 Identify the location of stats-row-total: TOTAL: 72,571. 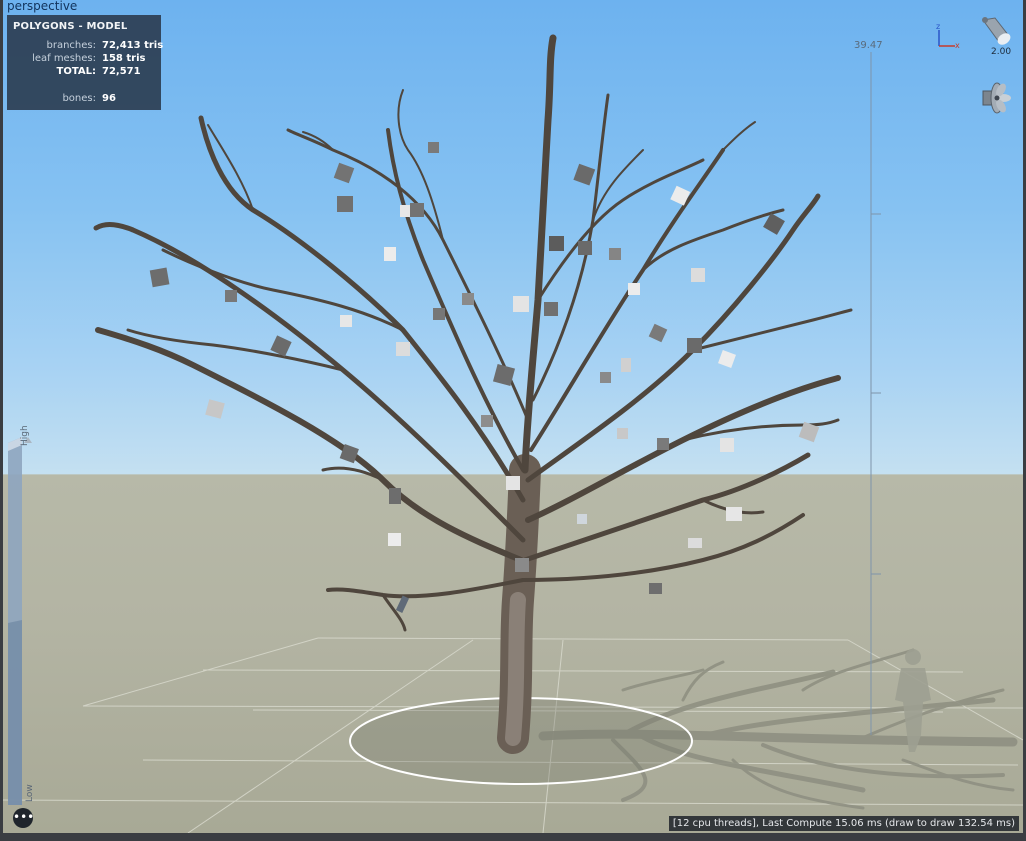
(82, 72).